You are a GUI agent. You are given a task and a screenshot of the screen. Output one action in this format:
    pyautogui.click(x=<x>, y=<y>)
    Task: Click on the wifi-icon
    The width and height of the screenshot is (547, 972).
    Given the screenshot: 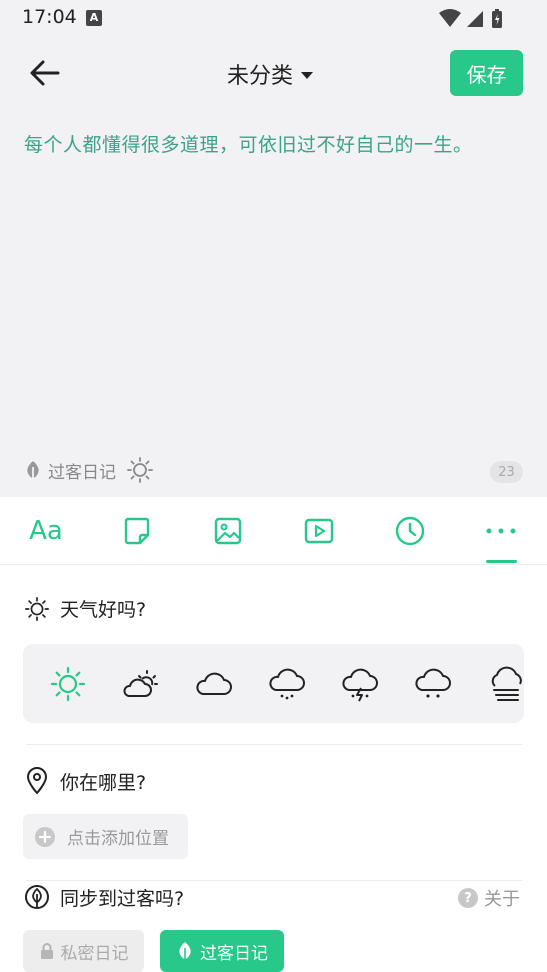 What is the action you would take?
    pyautogui.click(x=450, y=18)
    